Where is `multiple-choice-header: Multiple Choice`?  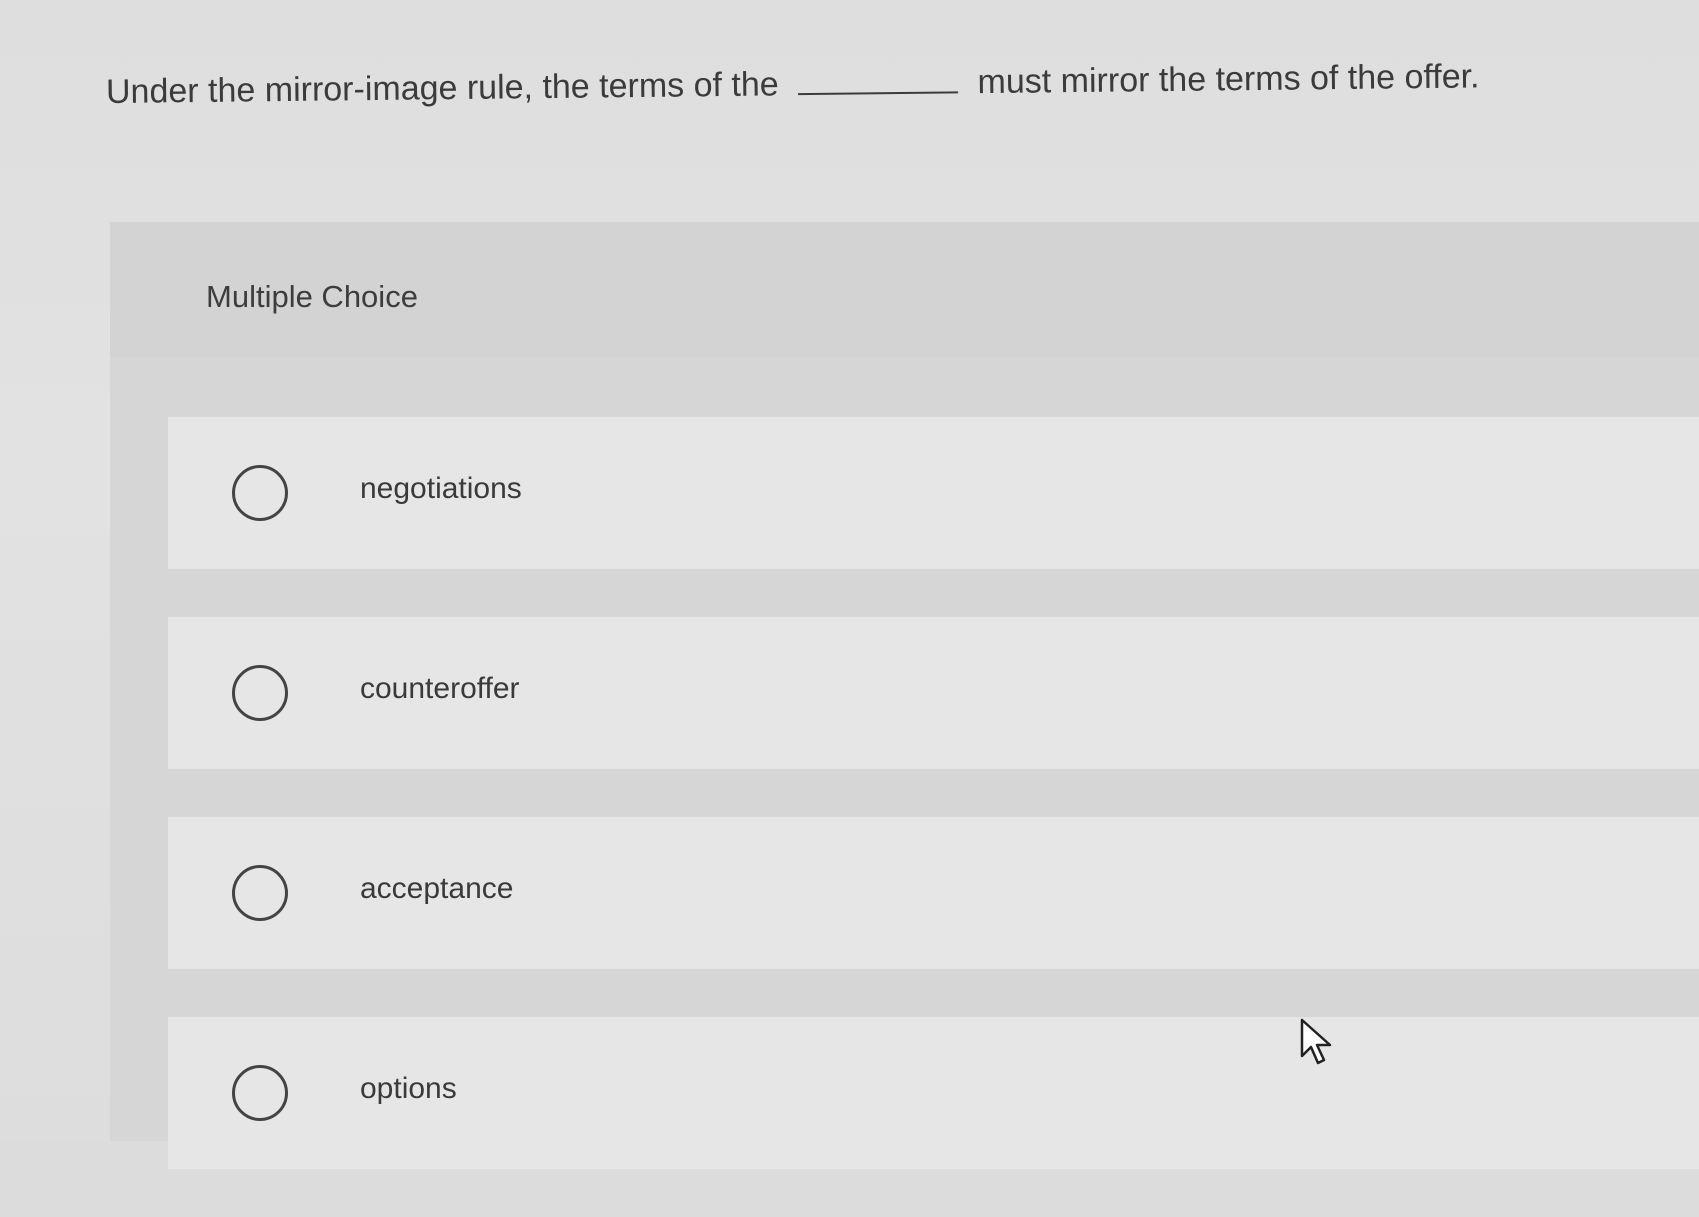 multiple-choice-header: Multiple Choice is located at coordinates (904, 289).